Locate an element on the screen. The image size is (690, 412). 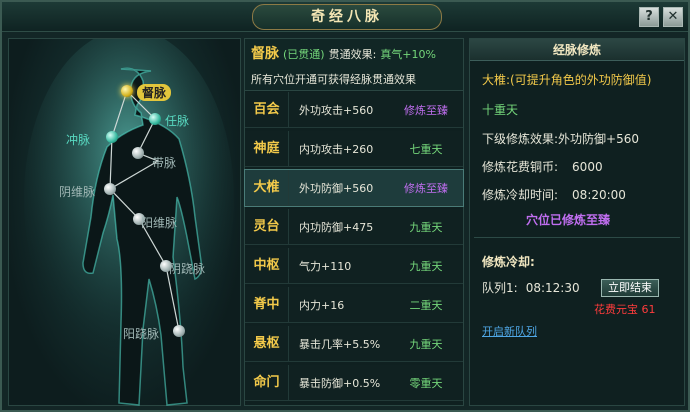
title-bar: 奇经八脉 ? ✕ is located at coordinates (345, 17).